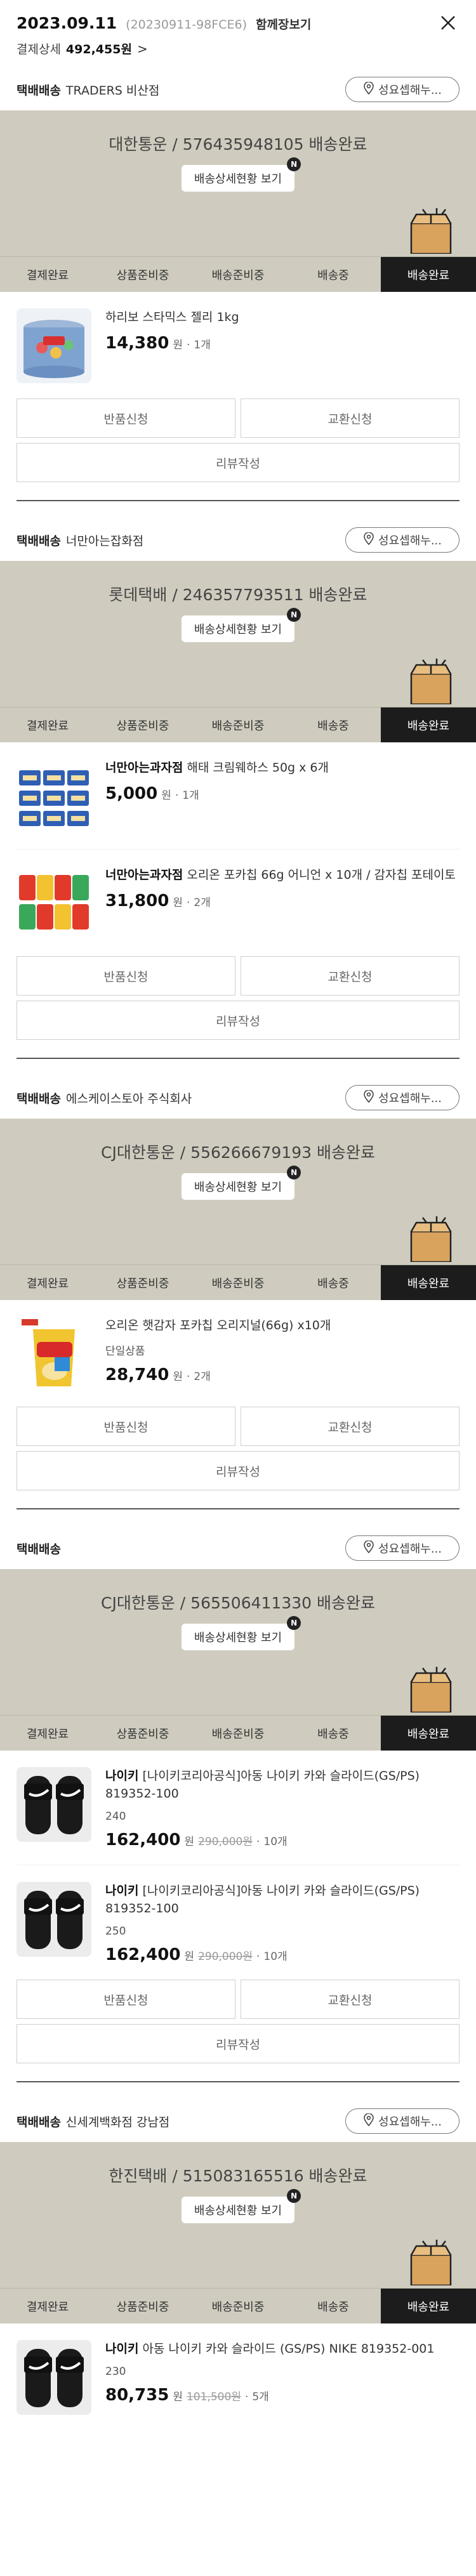 The width and height of the screenshot is (476, 2576). I want to click on delivery-status-banner: 한진택배 / 515083165516 배송완료배송상세현황 보기 N, so click(238, 2215).